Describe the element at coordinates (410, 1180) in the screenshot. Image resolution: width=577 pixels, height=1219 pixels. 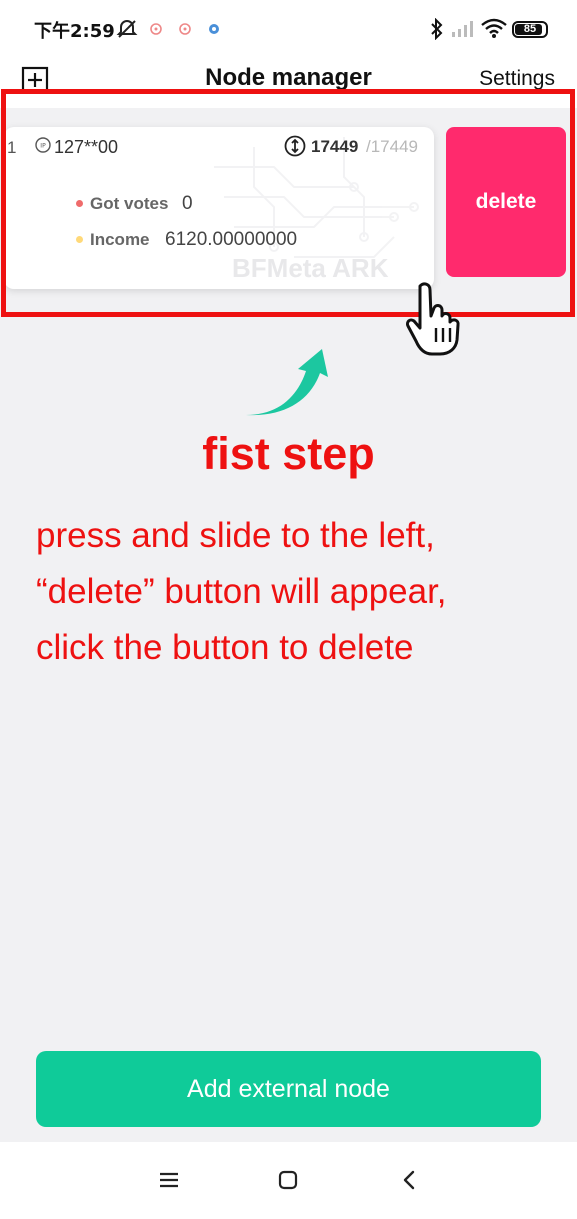
I see `back-icon` at that location.